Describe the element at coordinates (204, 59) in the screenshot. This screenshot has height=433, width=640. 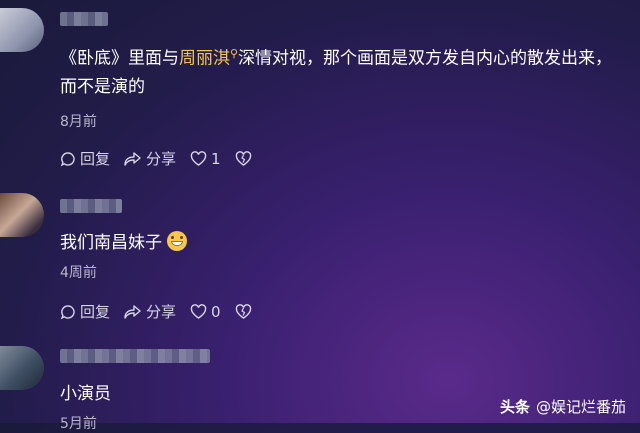
I see `mention-link: 周丽淇` at that location.